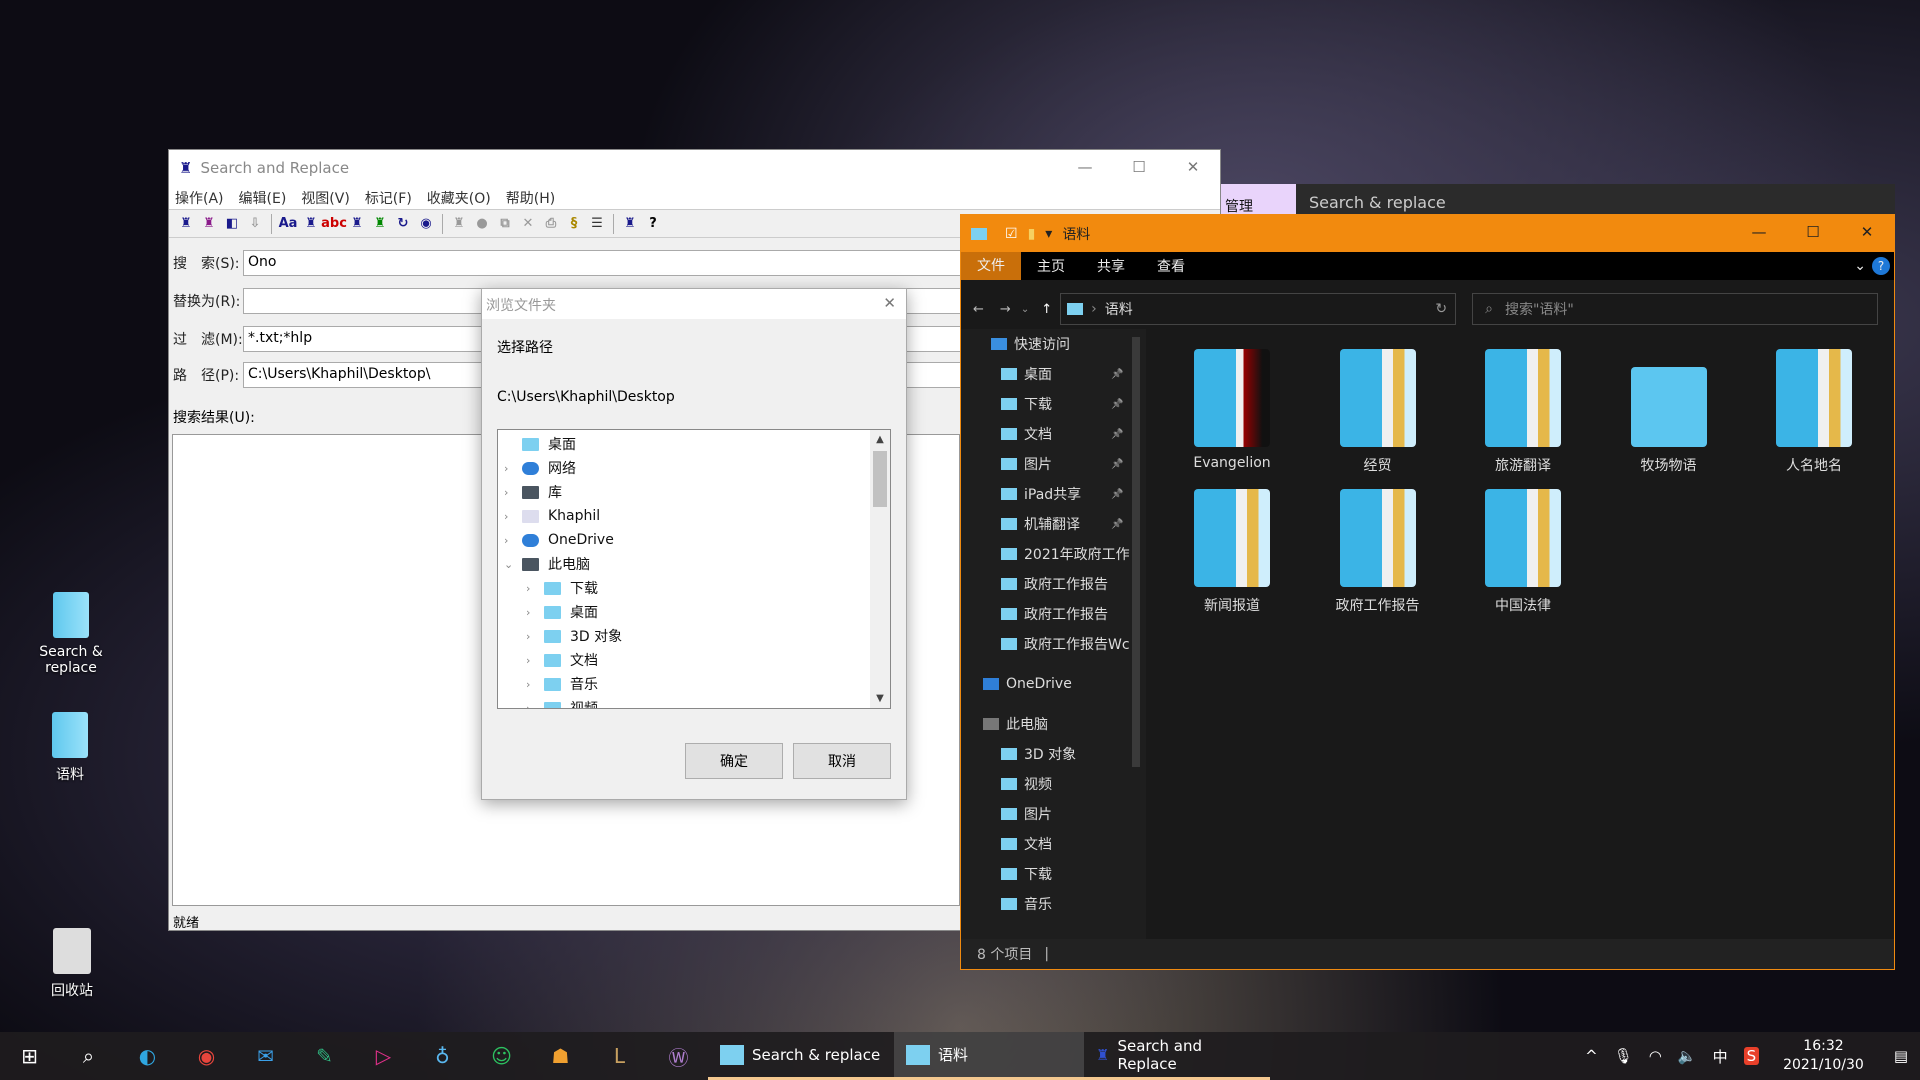 Image resolution: width=1920 pixels, height=1080 pixels. What do you see at coordinates (734, 761) in the screenshot?
I see `ok-button: 确定` at bounding box center [734, 761].